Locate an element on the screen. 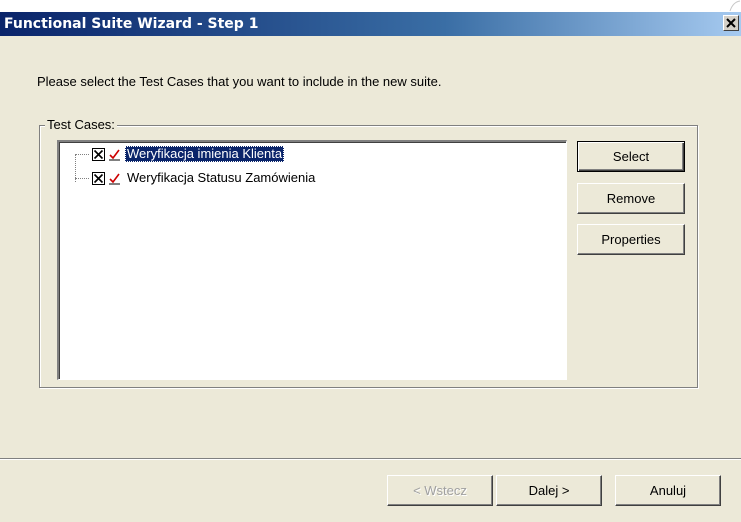 The height and width of the screenshot is (522, 741). tree-item: Weryfikacja Statusu Zamówienia is located at coordinates (196, 178).